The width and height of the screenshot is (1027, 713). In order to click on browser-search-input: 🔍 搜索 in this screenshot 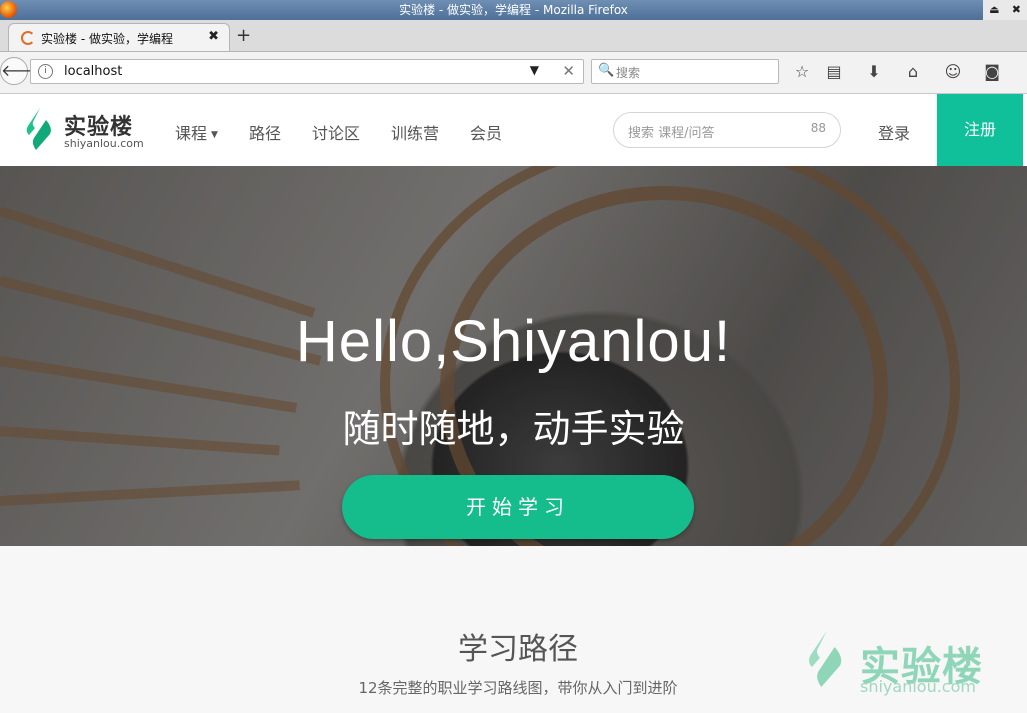, I will do `click(685, 71)`.